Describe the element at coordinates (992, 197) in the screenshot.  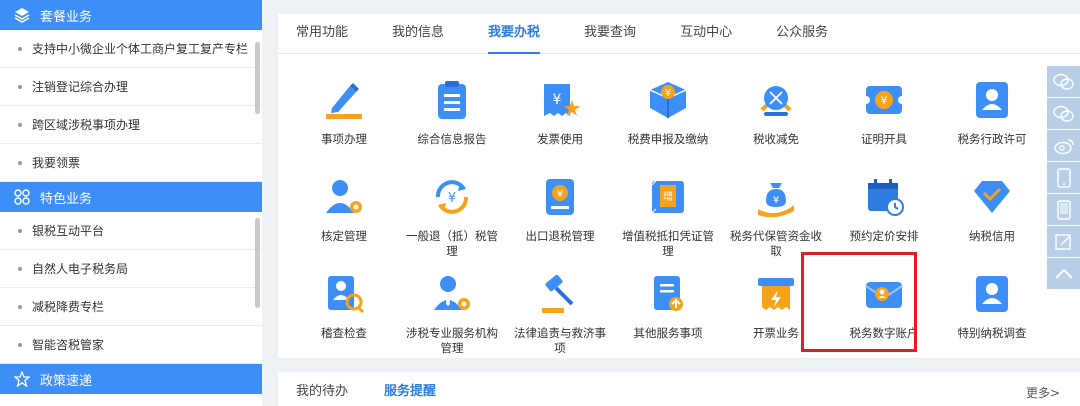
I see `diamond-check-icon` at that location.